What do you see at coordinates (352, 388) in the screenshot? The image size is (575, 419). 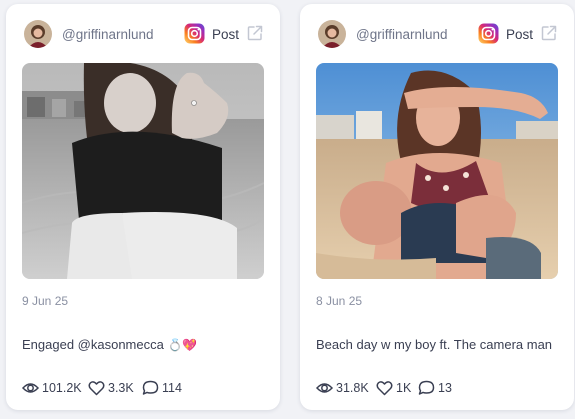 I see `views-count: 31.8K` at bounding box center [352, 388].